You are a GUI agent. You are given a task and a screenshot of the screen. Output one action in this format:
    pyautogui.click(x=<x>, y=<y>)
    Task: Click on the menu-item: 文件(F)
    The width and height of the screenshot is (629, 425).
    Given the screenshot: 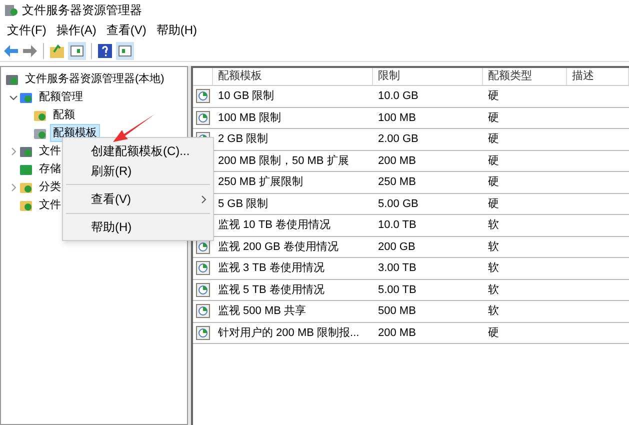 What is the action you would take?
    pyautogui.click(x=27, y=30)
    